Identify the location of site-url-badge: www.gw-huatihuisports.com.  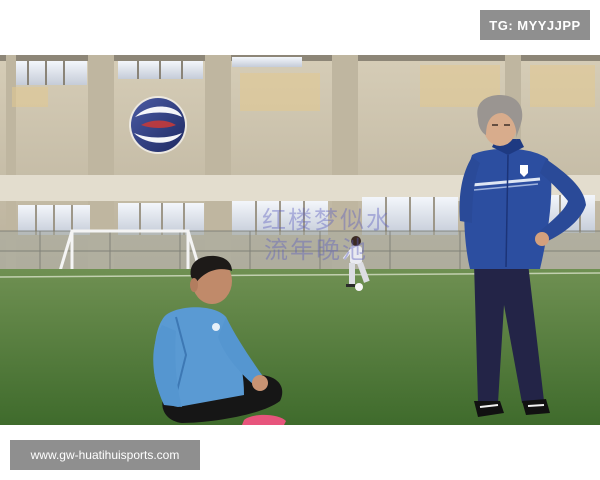
(105, 455).